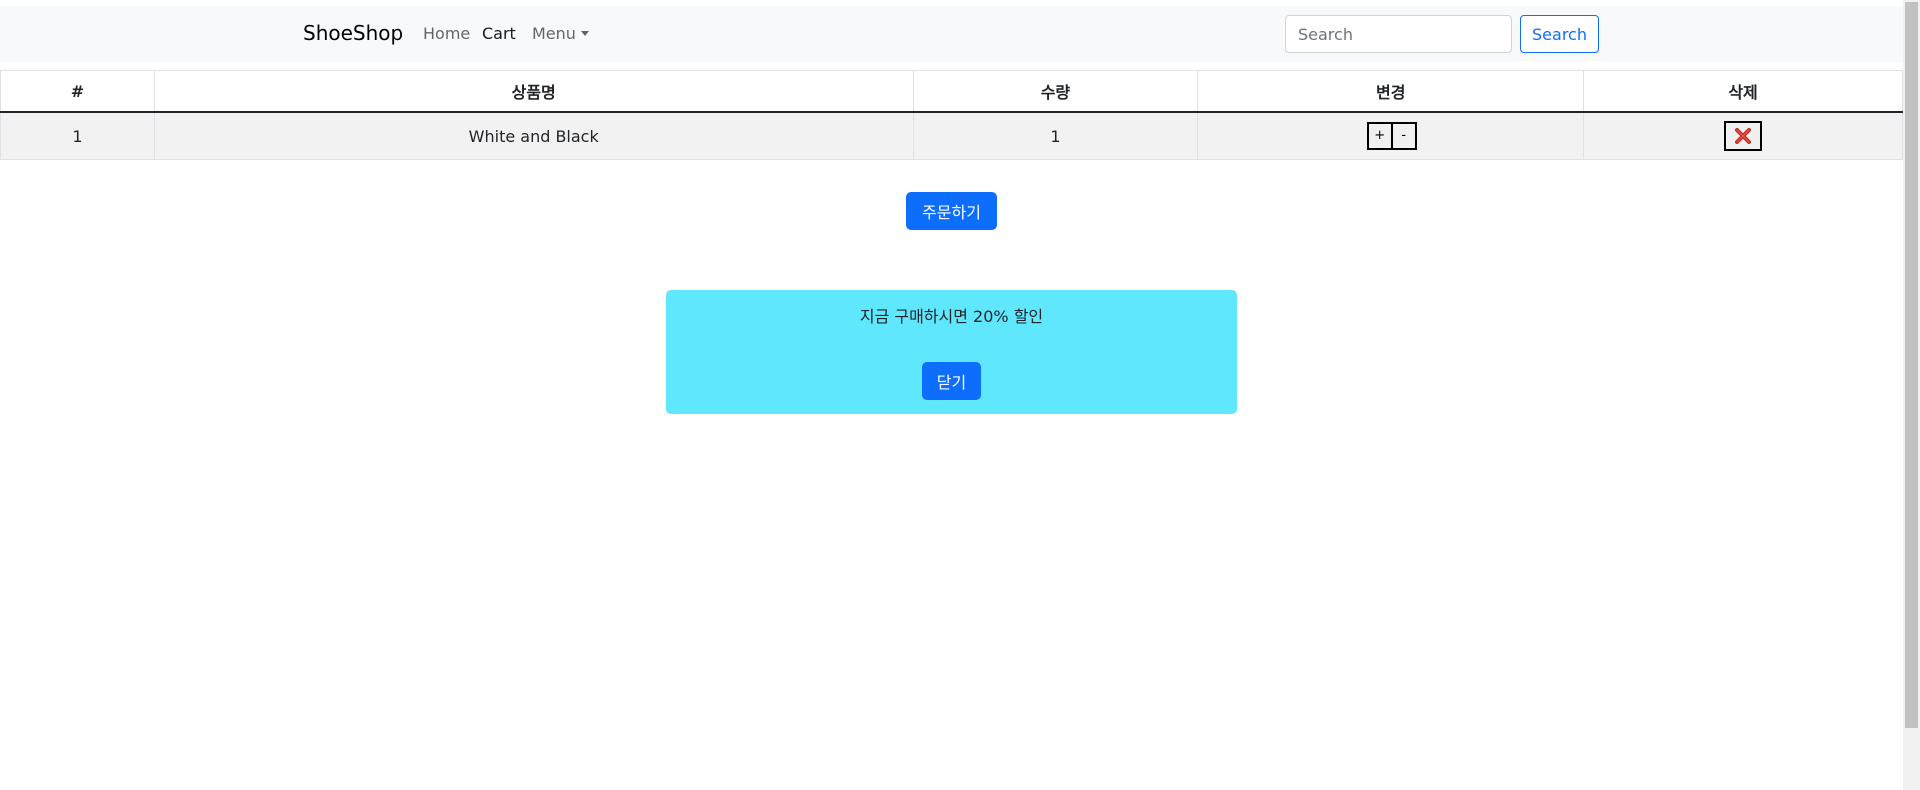  What do you see at coordinates (353, 33) in the screenshot?
I see `brand-link: ShoeShop` at bounding box center [353, 33].